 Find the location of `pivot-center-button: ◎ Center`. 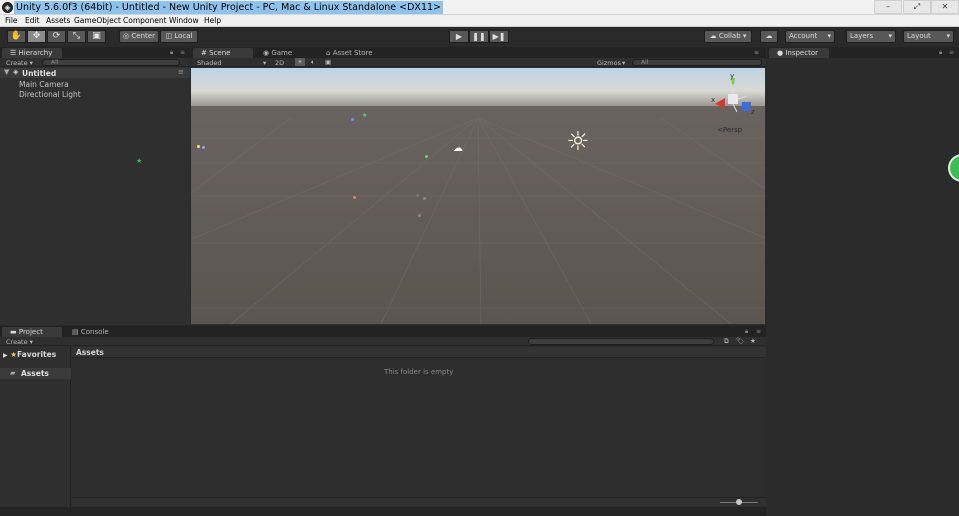

pivot-center-button: ◎ Center is located at coordinates (139, 36).